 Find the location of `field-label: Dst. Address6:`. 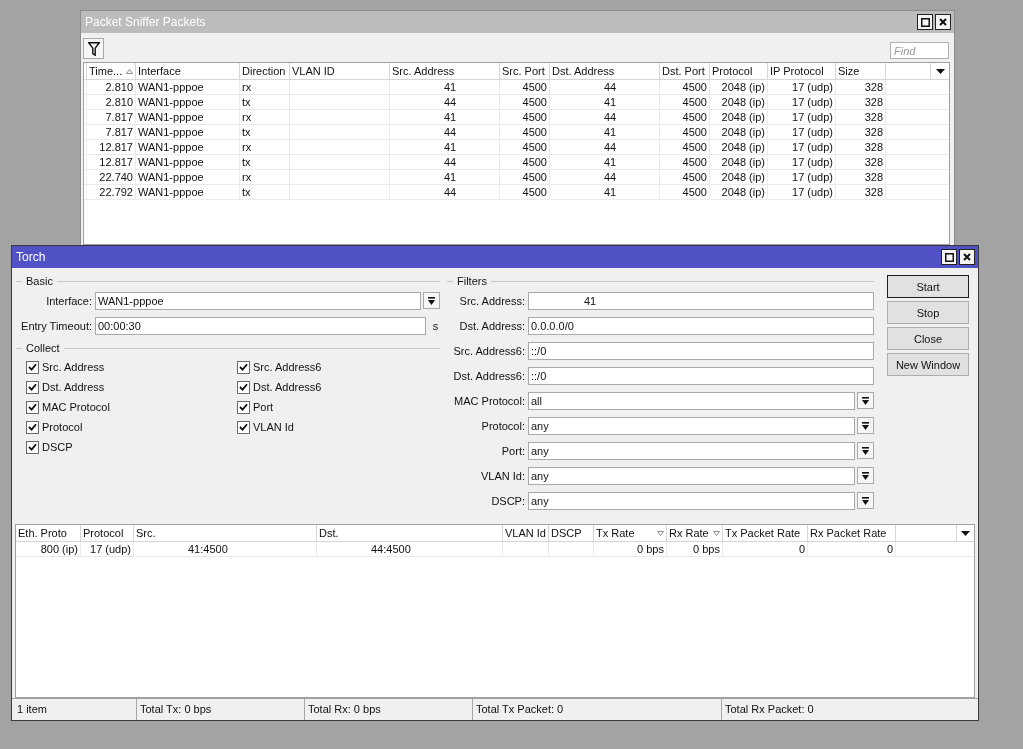

field-label: Dst. Address6: is located at coordinates (488, 375).